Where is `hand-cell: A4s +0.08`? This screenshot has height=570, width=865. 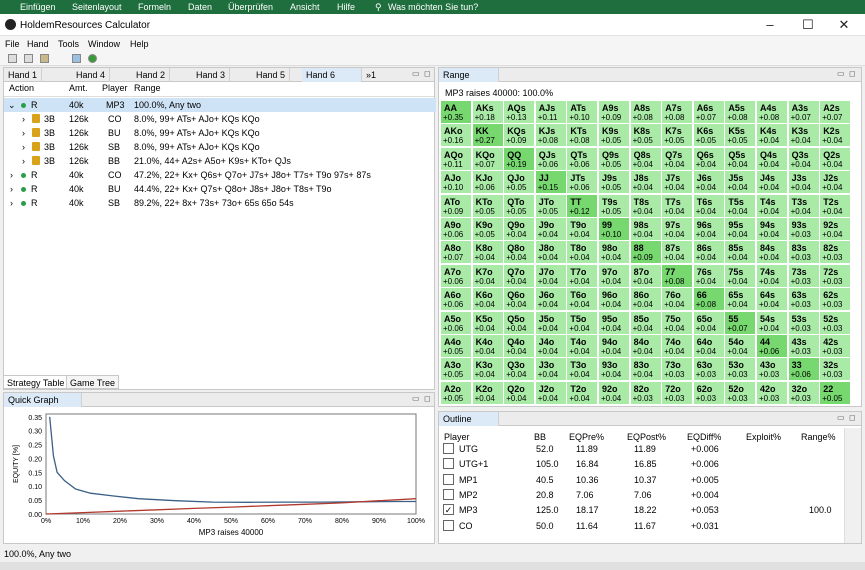
hand-cell: A4s +0.08 is located at coordinates (772, 112).